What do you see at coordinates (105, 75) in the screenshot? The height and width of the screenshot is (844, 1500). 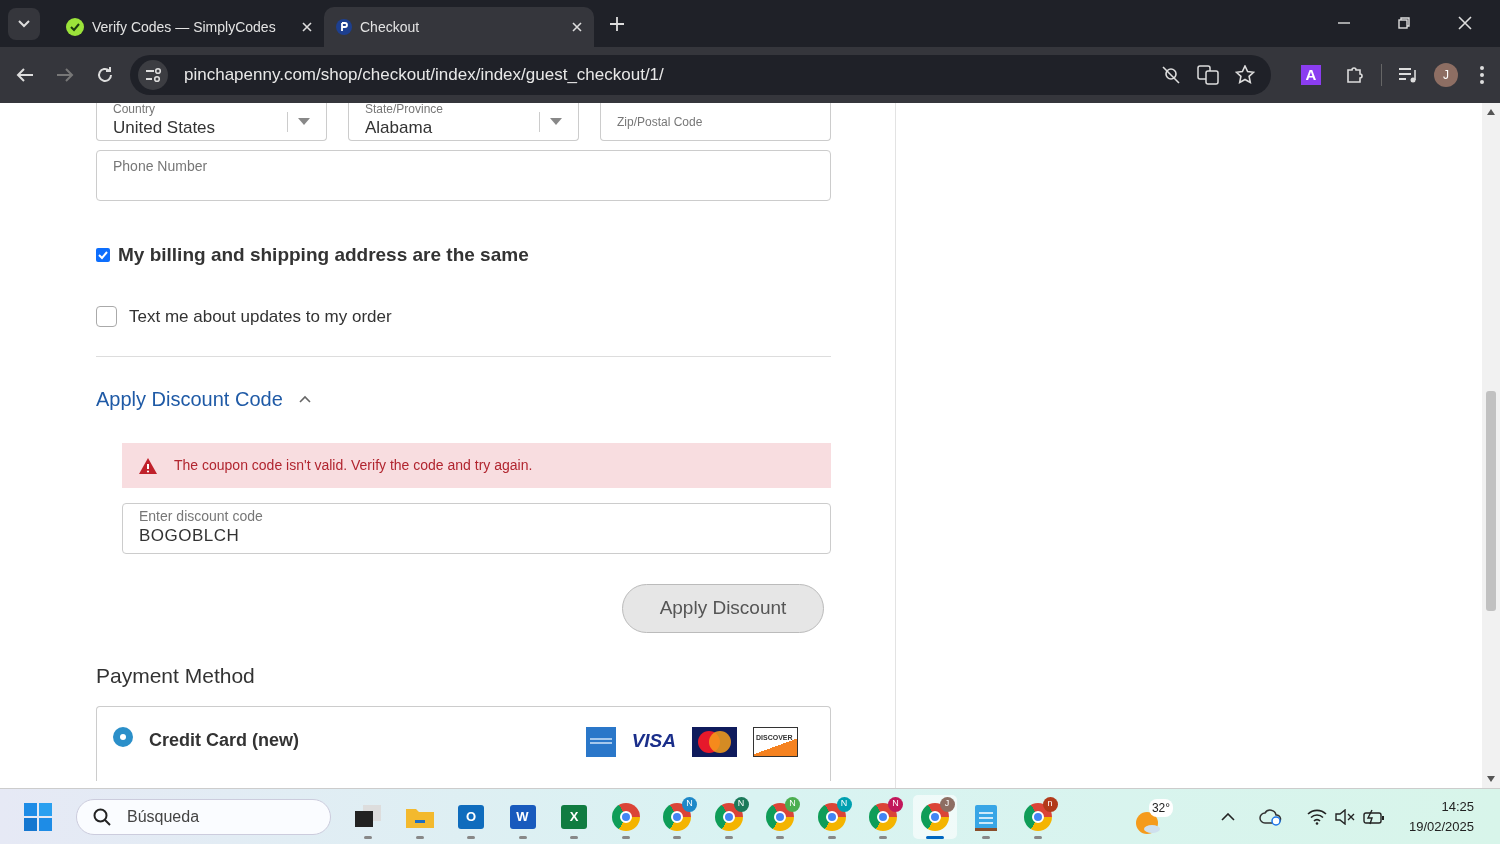 I see `reload-icon` at bounding box center [105, 75].